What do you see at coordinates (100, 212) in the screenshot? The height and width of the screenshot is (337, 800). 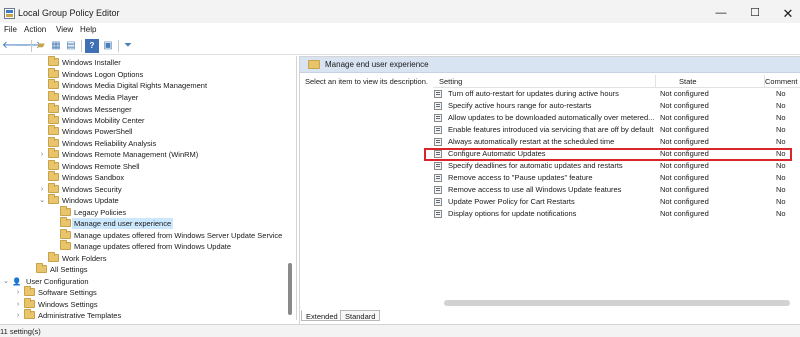 I see `tree-item-label: Legacy Policies` at bounding box center [100, 212].